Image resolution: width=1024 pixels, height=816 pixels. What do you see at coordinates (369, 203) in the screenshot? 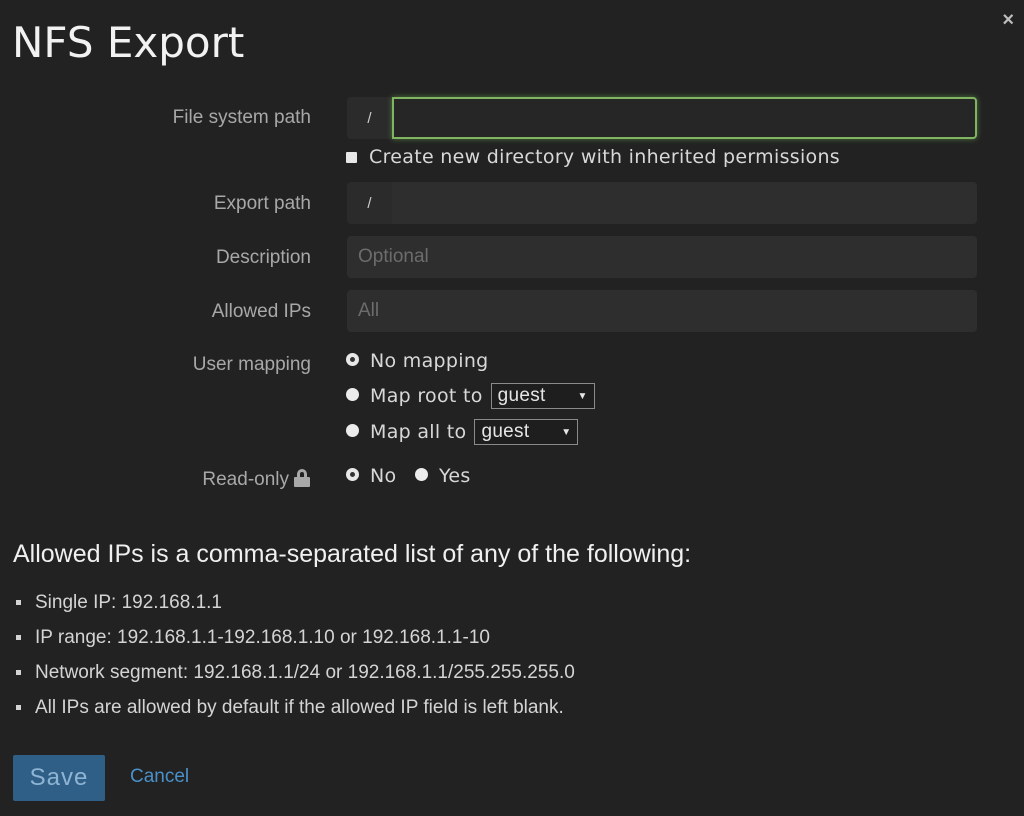
I see `export-path-prefix: /` at bounding box center [369, 203].